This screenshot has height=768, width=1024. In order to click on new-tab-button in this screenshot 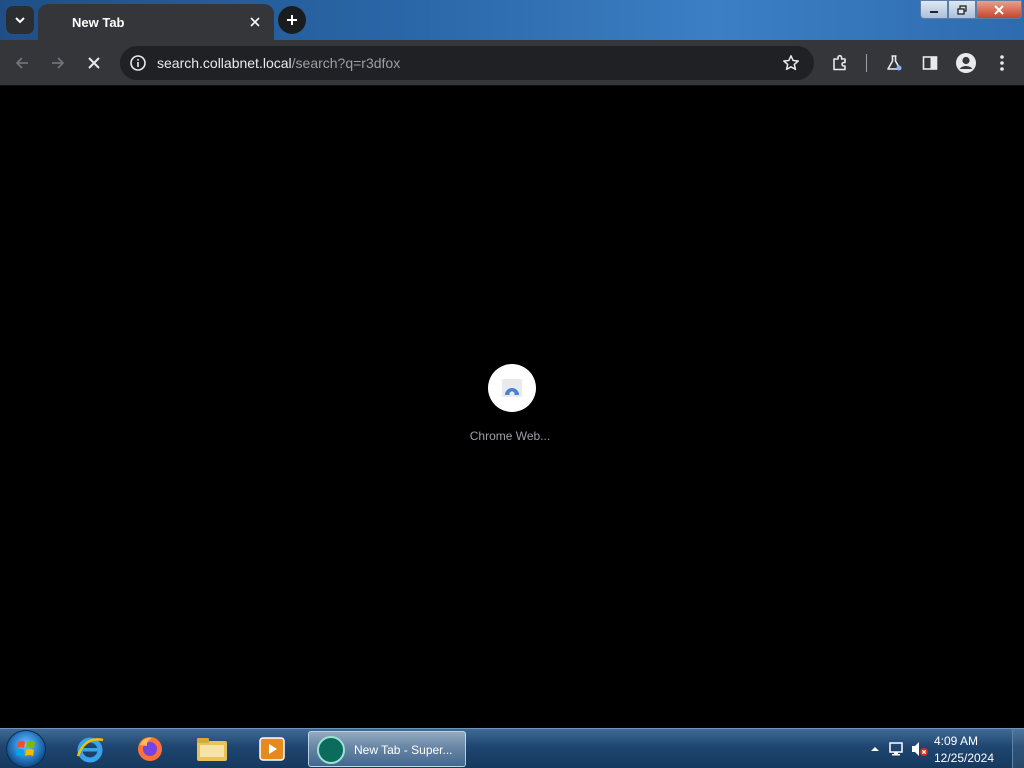, I will do `click(292, 20)`.